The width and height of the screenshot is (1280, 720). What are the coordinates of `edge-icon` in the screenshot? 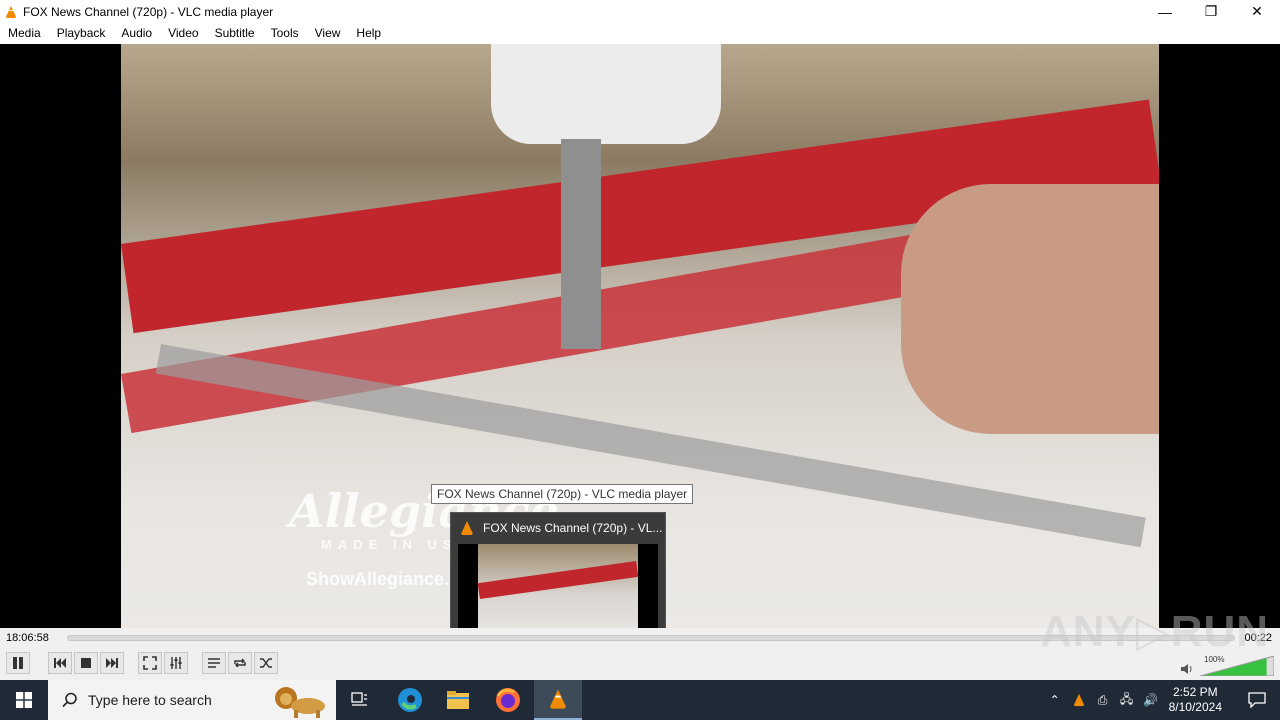 It's located at (410, 700).